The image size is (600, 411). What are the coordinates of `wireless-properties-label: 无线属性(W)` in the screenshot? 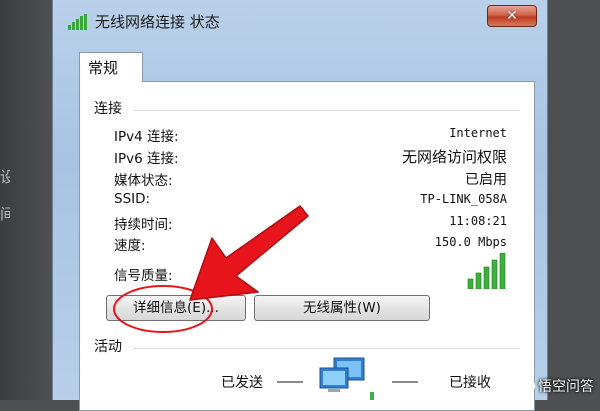 It's located at (342, 308).